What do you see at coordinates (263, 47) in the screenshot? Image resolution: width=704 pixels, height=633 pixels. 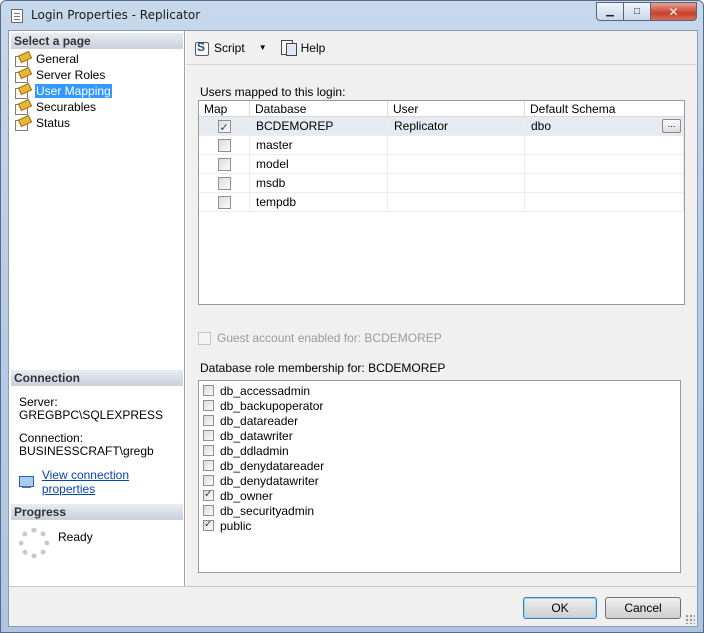 I see `chevron-down-icon: ▼` at bounding box center [263, 47].